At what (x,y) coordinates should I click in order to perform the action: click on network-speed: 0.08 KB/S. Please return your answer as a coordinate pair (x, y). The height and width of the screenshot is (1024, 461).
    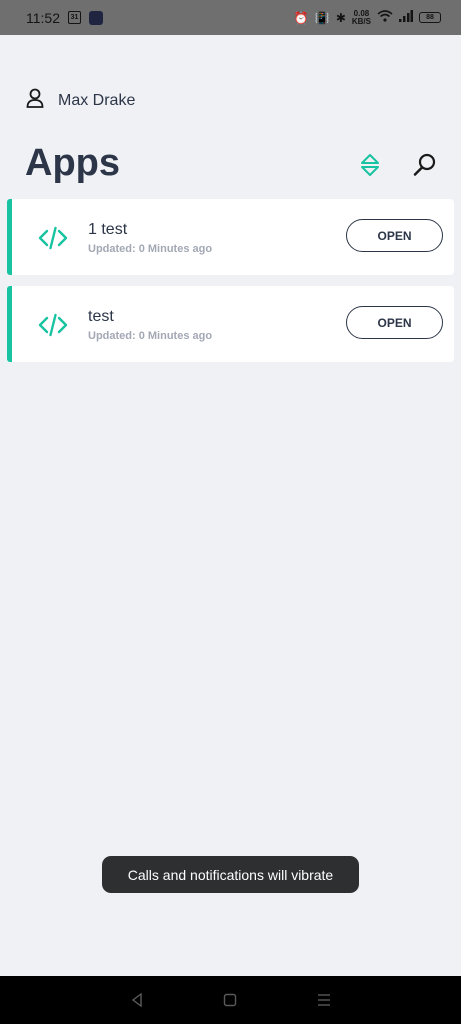
    Looking at the image, I should click on (361, 17).